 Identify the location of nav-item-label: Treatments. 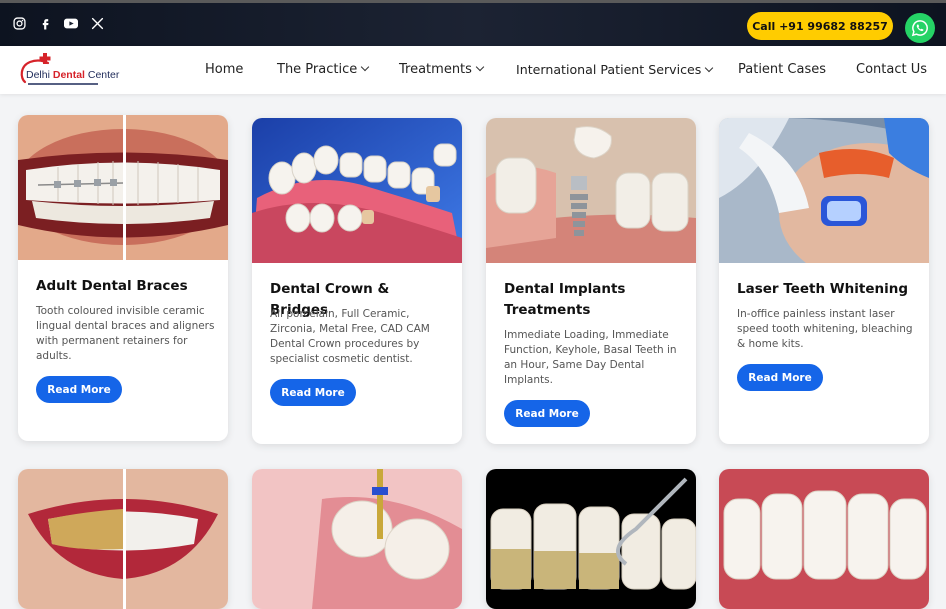
(435, 69).